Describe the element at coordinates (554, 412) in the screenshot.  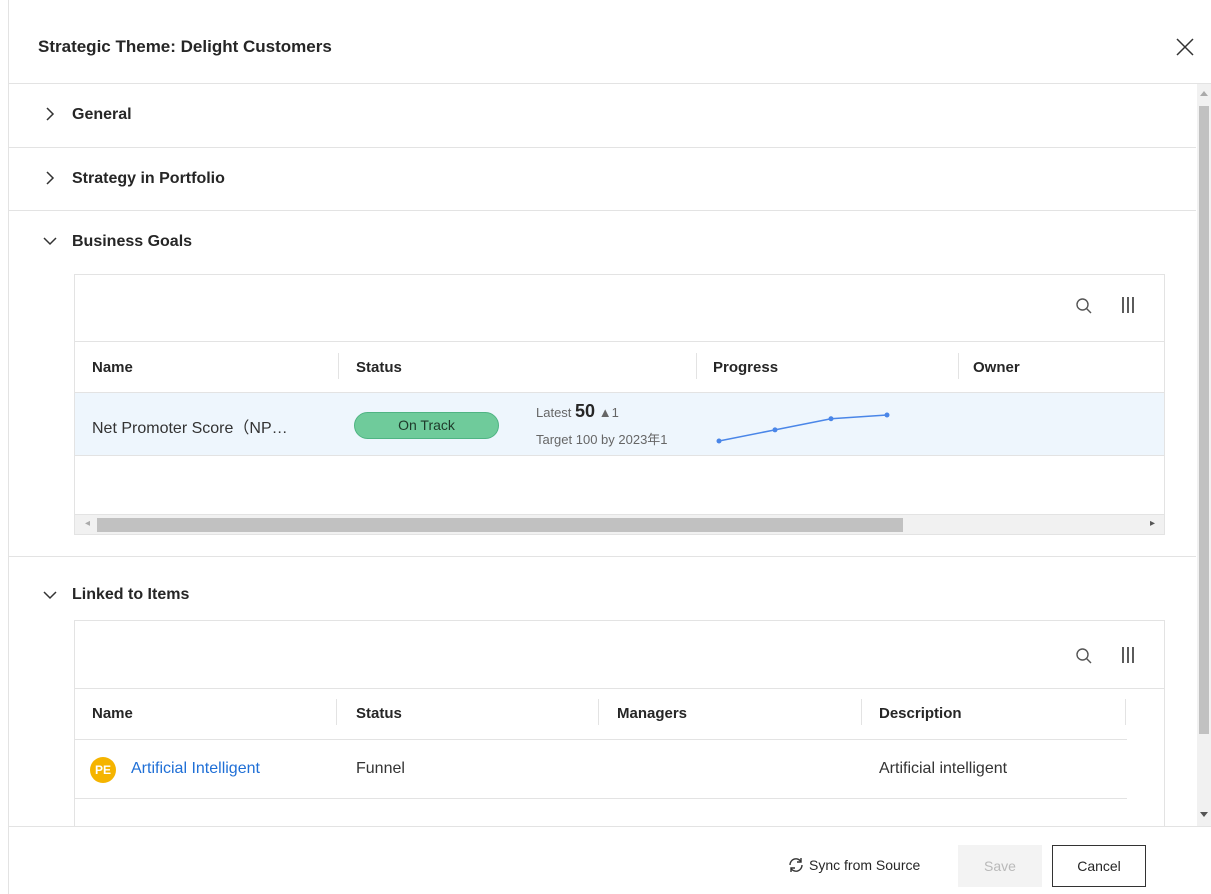
I see `latest-label: Latest` at that location.